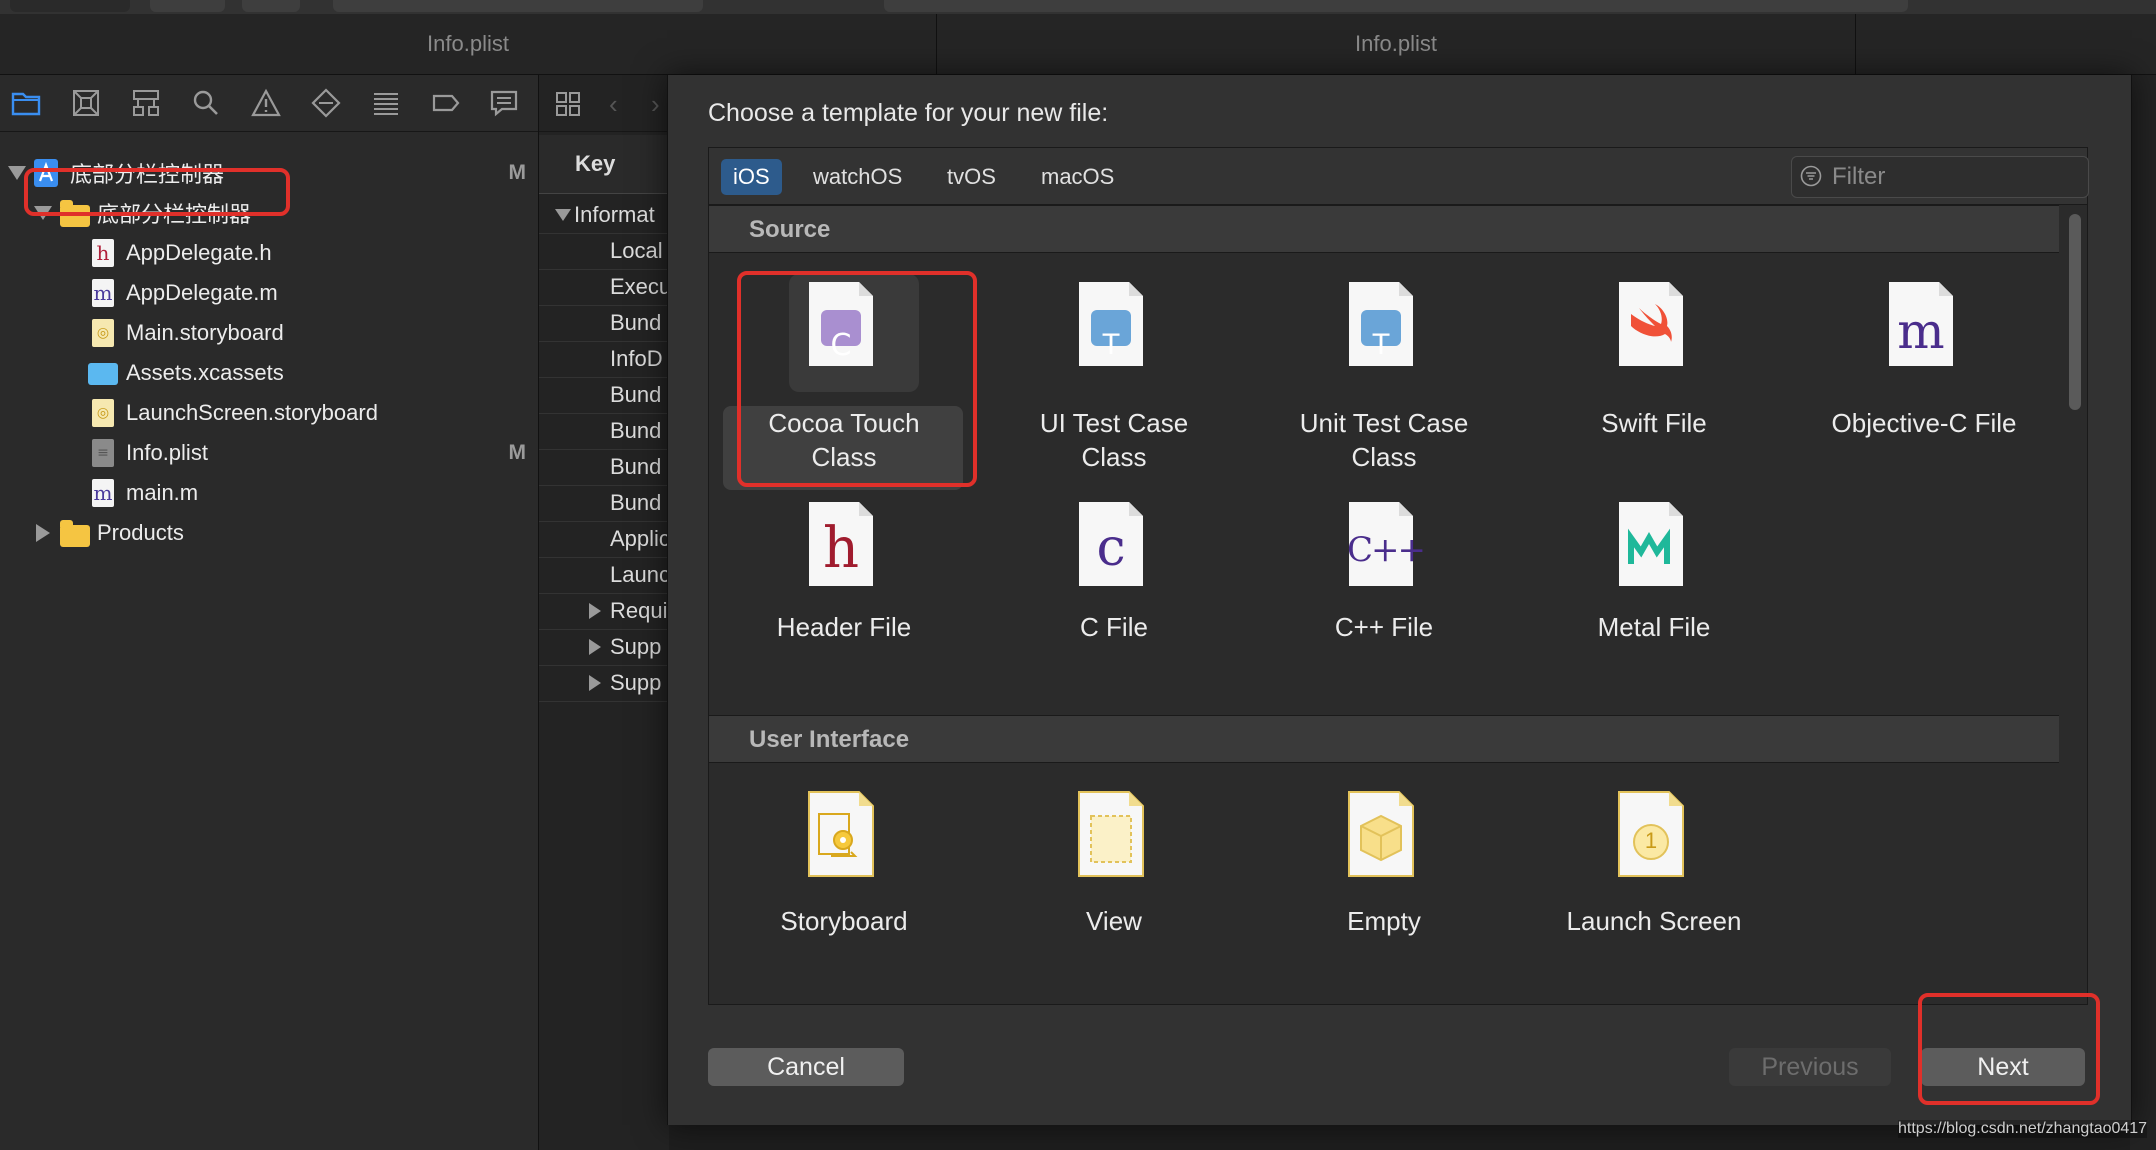  Describe the element at coordinates (604, 164) in the screenshot. I see `plist-column-header-key: Key` at that location.